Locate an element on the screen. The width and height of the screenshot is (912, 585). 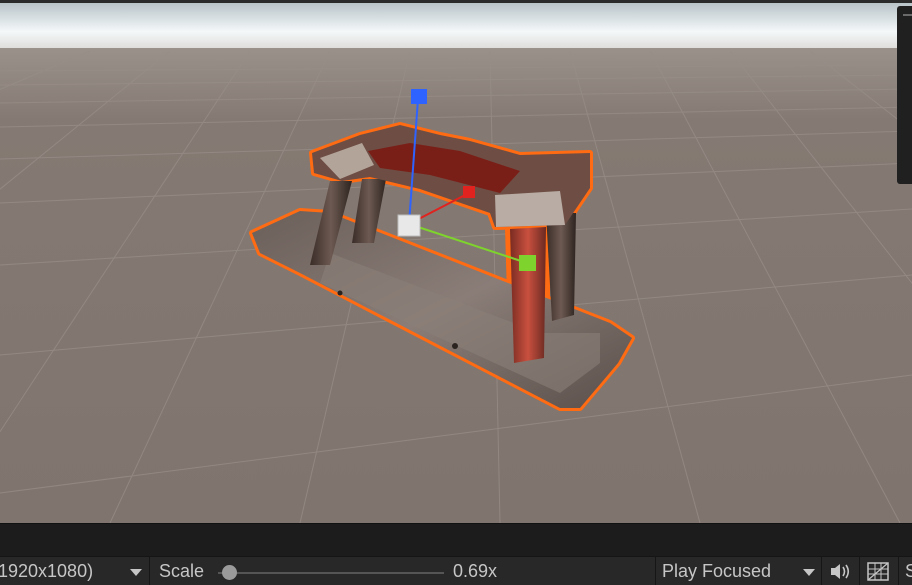
speaker-icon is located at coordinates (840, 571).